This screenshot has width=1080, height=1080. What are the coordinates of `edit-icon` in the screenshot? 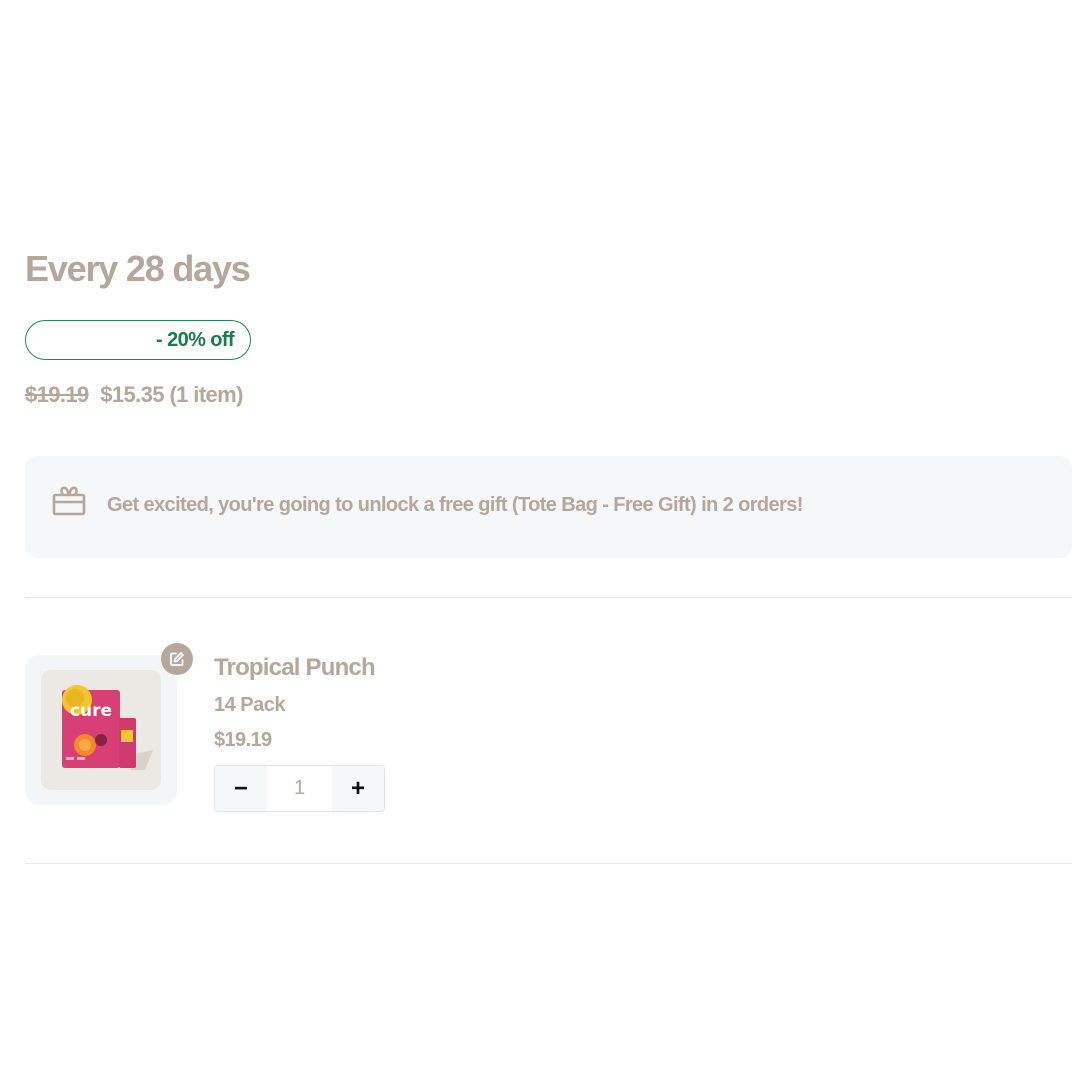 It's located at (177, 659).